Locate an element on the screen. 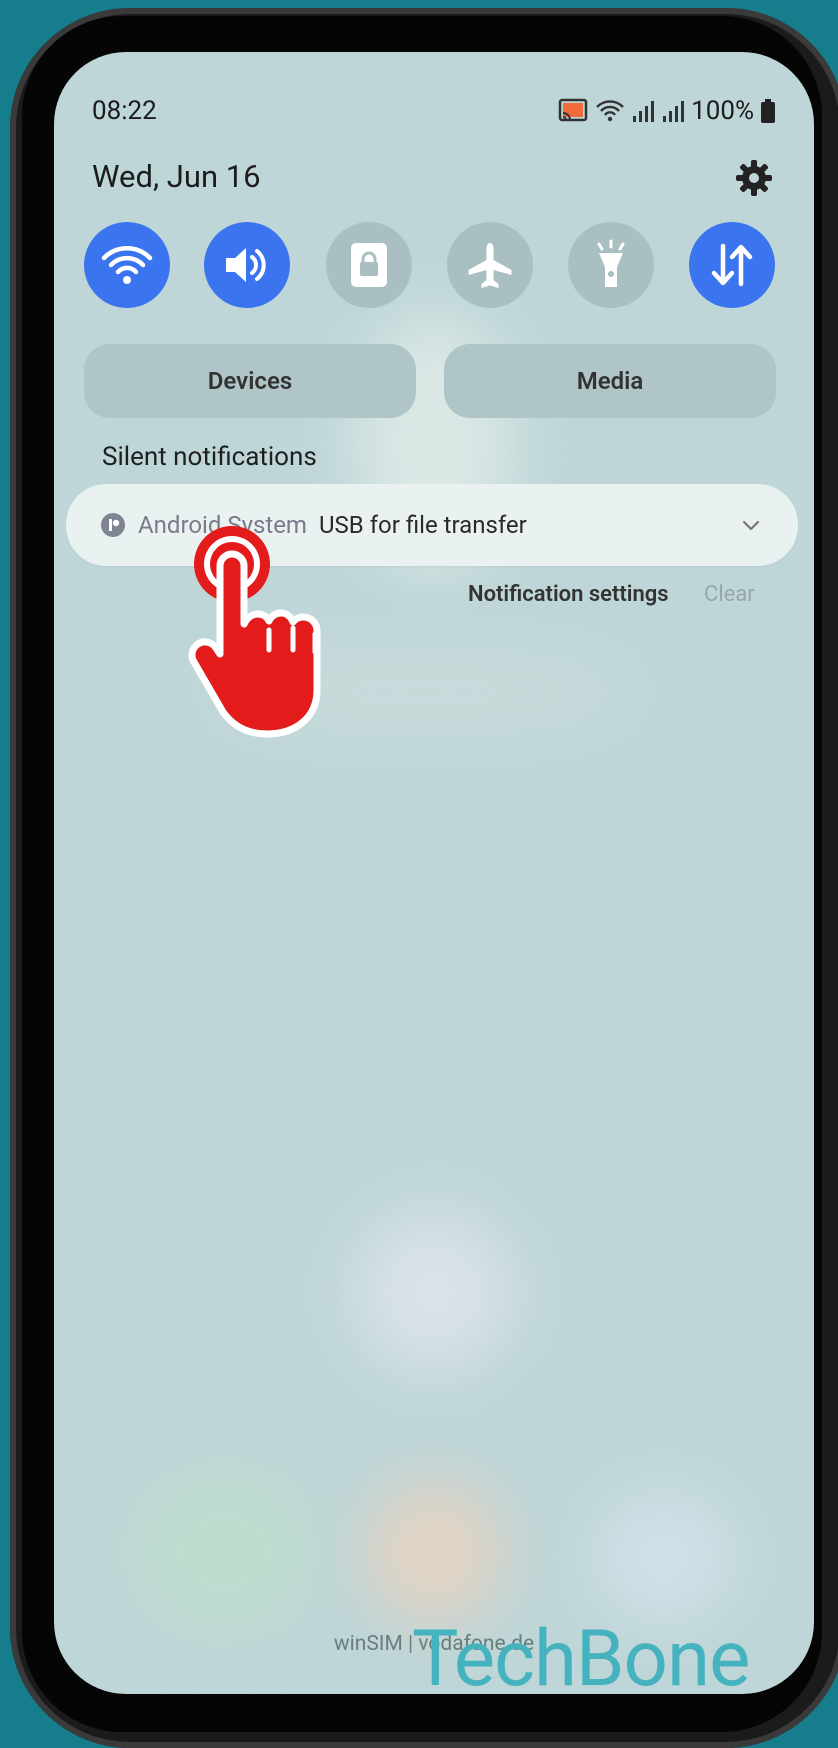 This screenshot has height=1748, width=838. flashlight-toggle is located at coordinates (611, 265).